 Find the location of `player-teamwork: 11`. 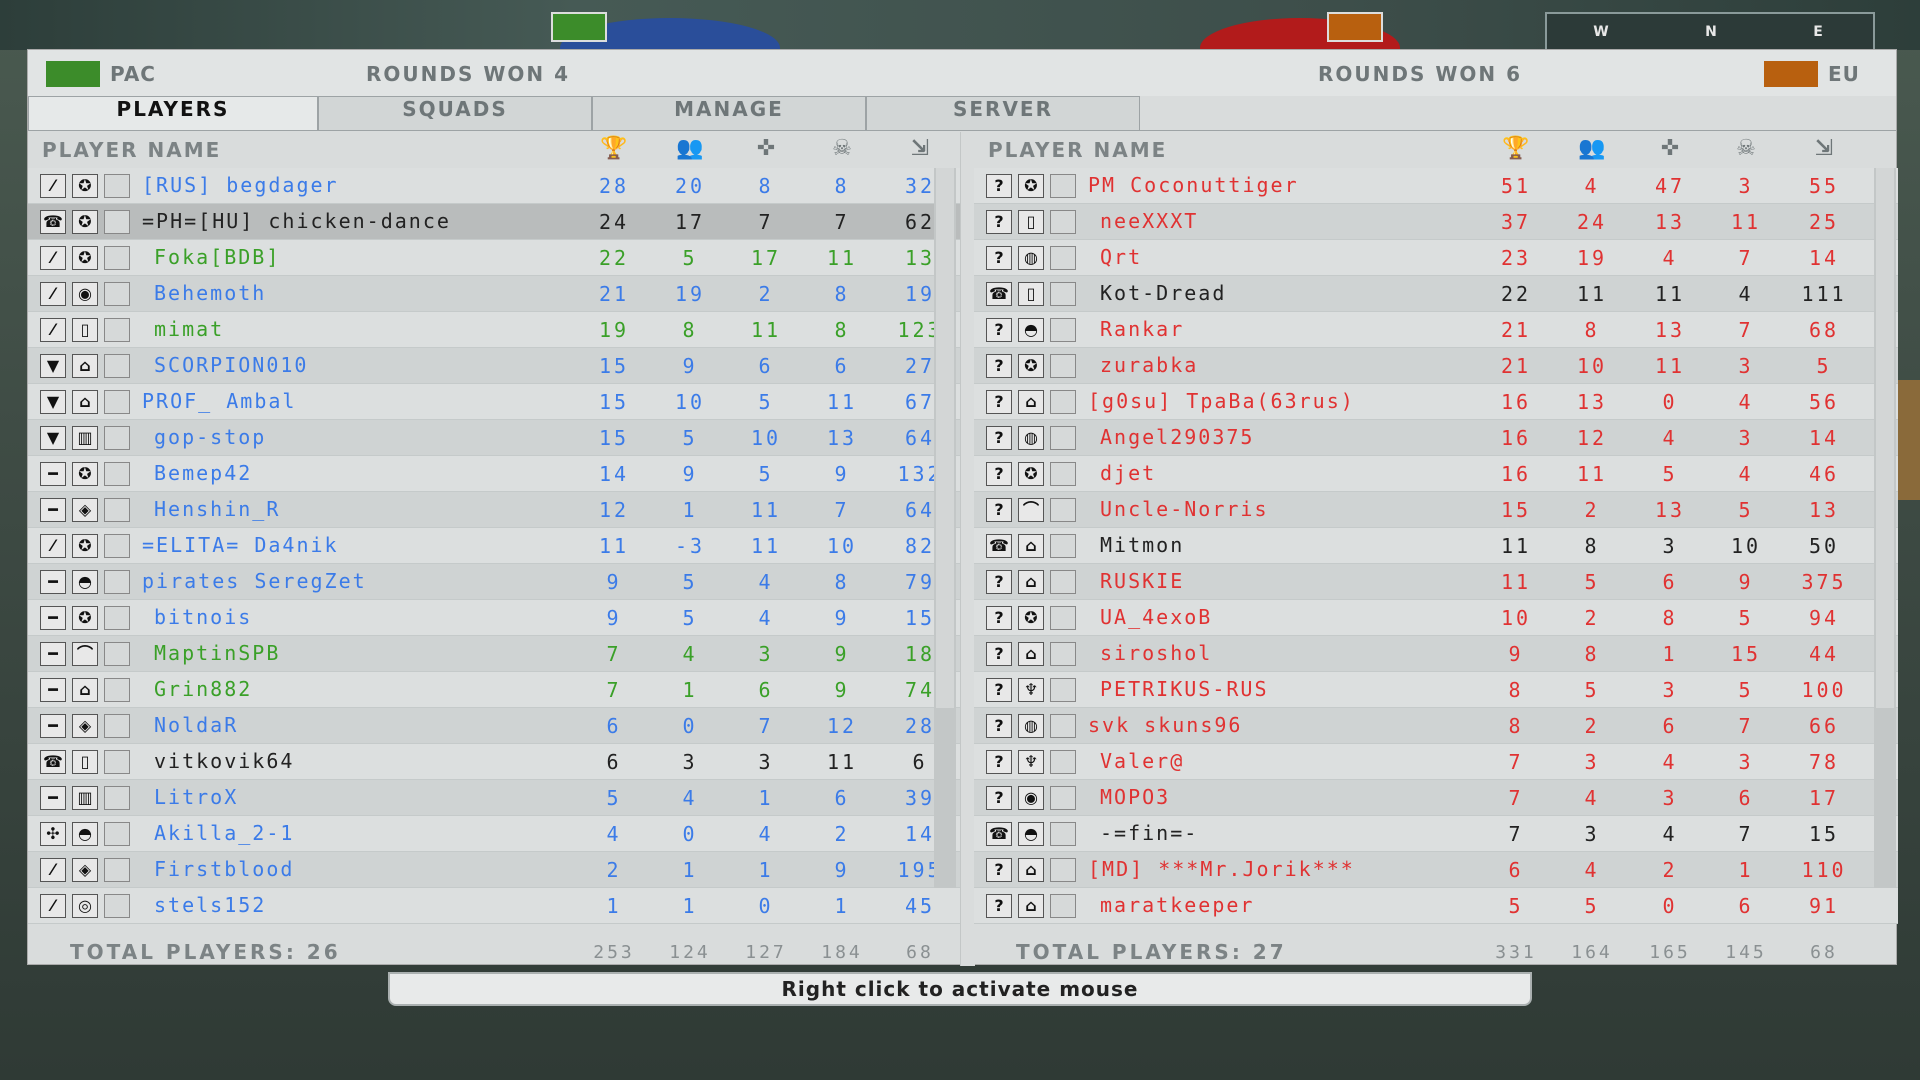

player-teamwork: 11 is located at coordinates (1670, 294).